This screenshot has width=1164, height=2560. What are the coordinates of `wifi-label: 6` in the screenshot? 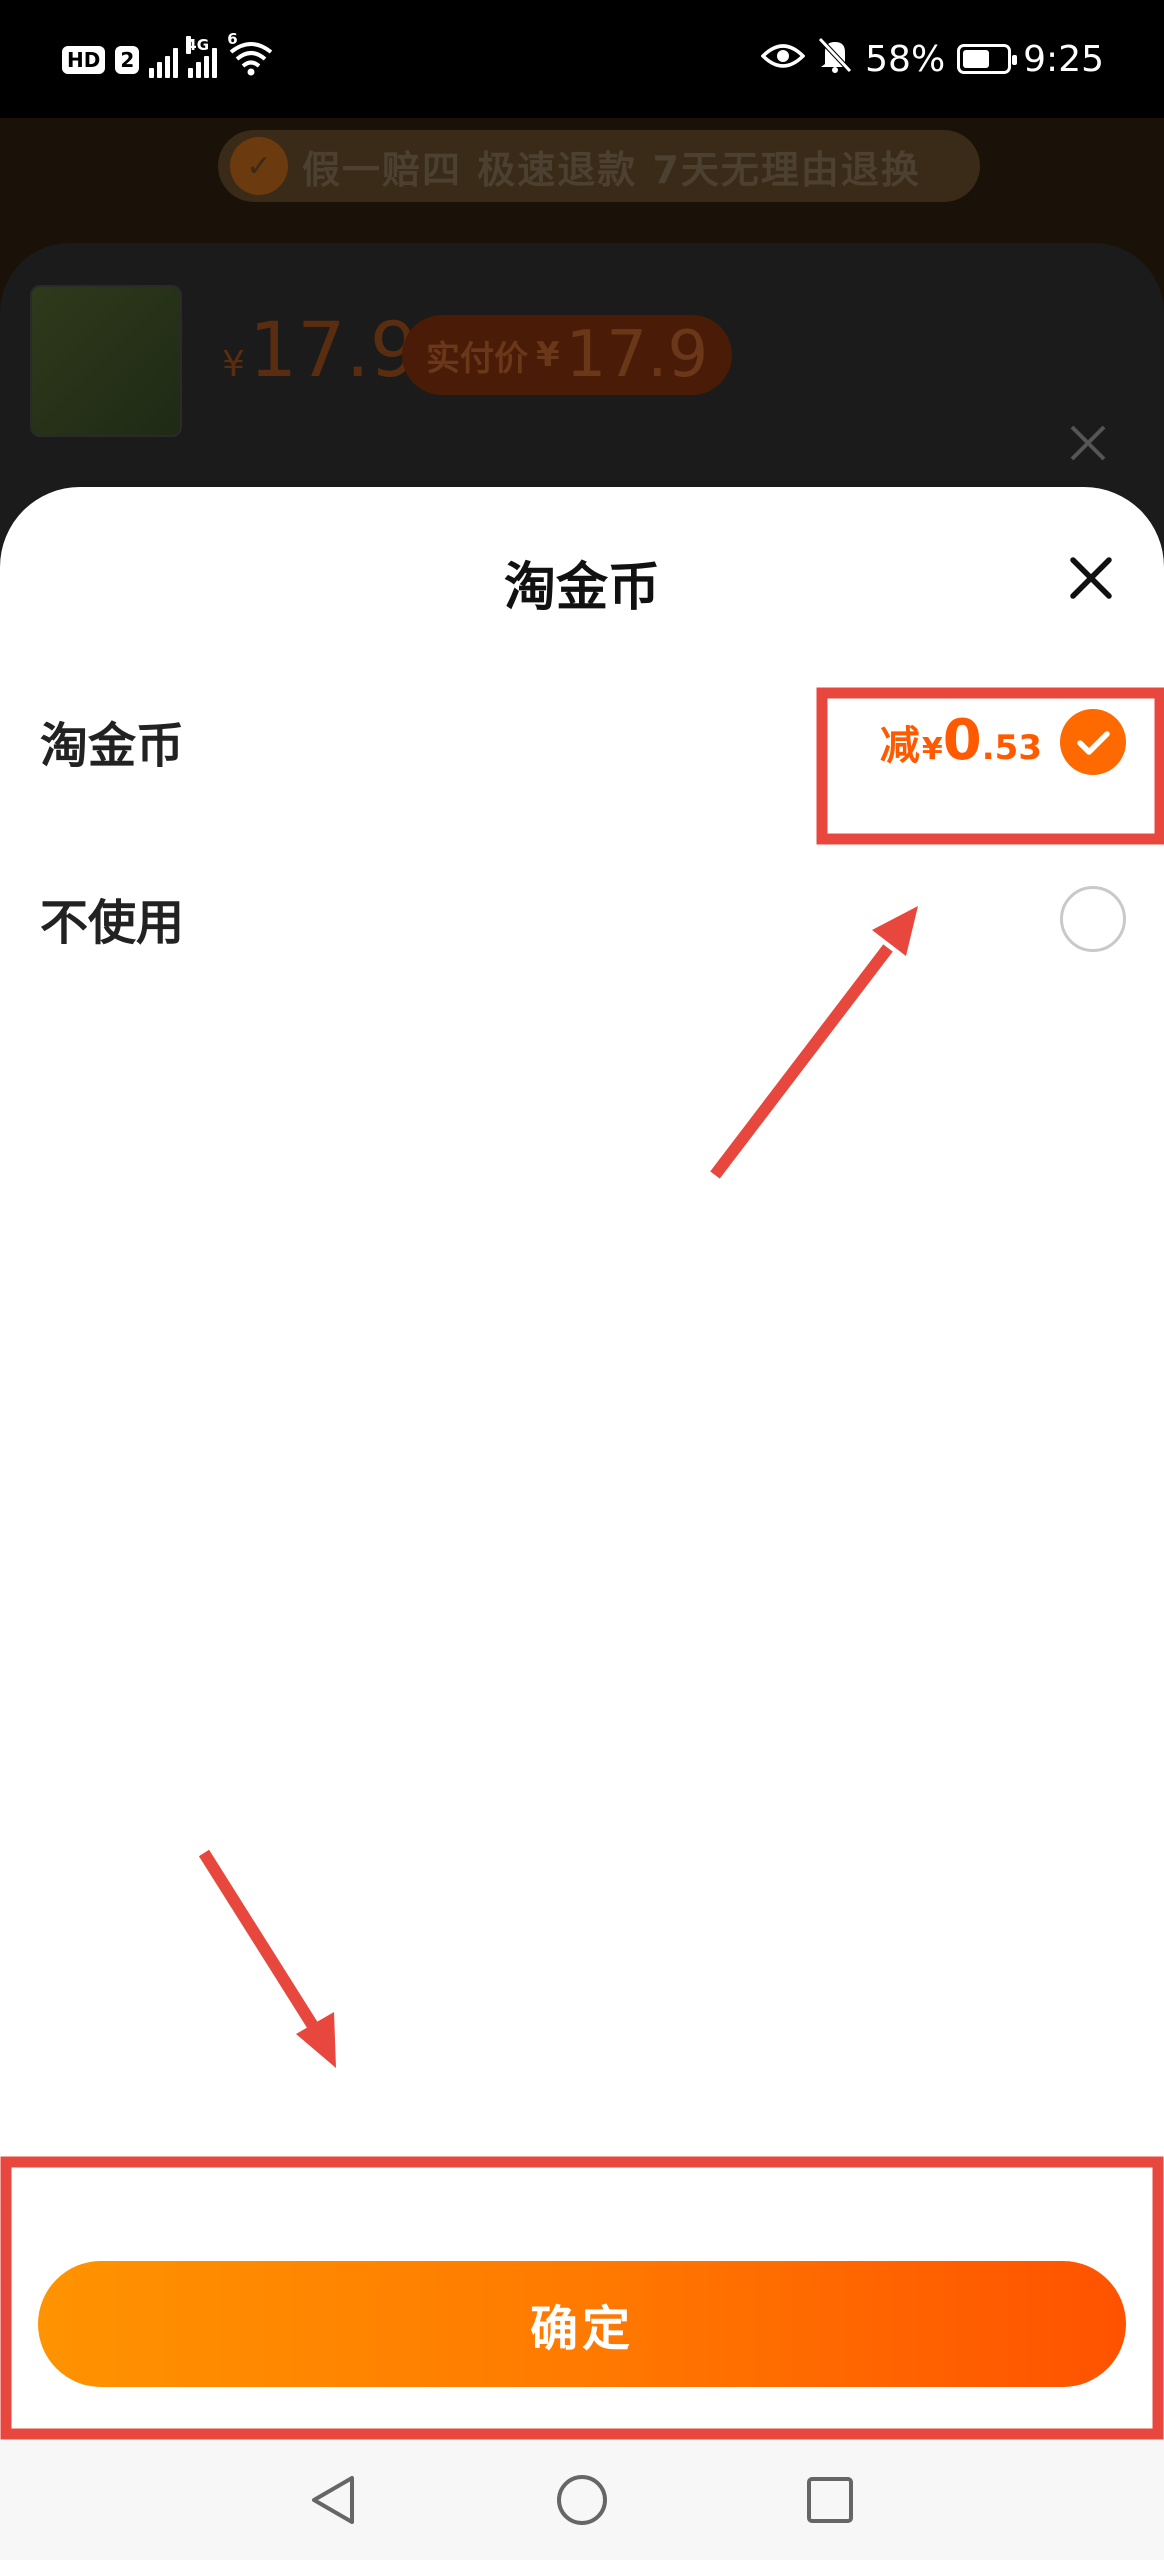 It's located at (232, 39).